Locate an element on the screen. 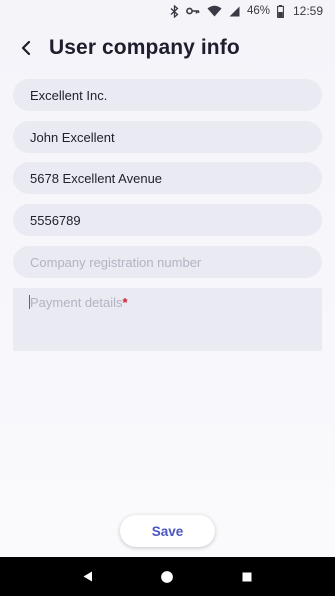 The height and width of the screenshot is (596, 335). page-title: User company info is located at coordinates (144, 47).